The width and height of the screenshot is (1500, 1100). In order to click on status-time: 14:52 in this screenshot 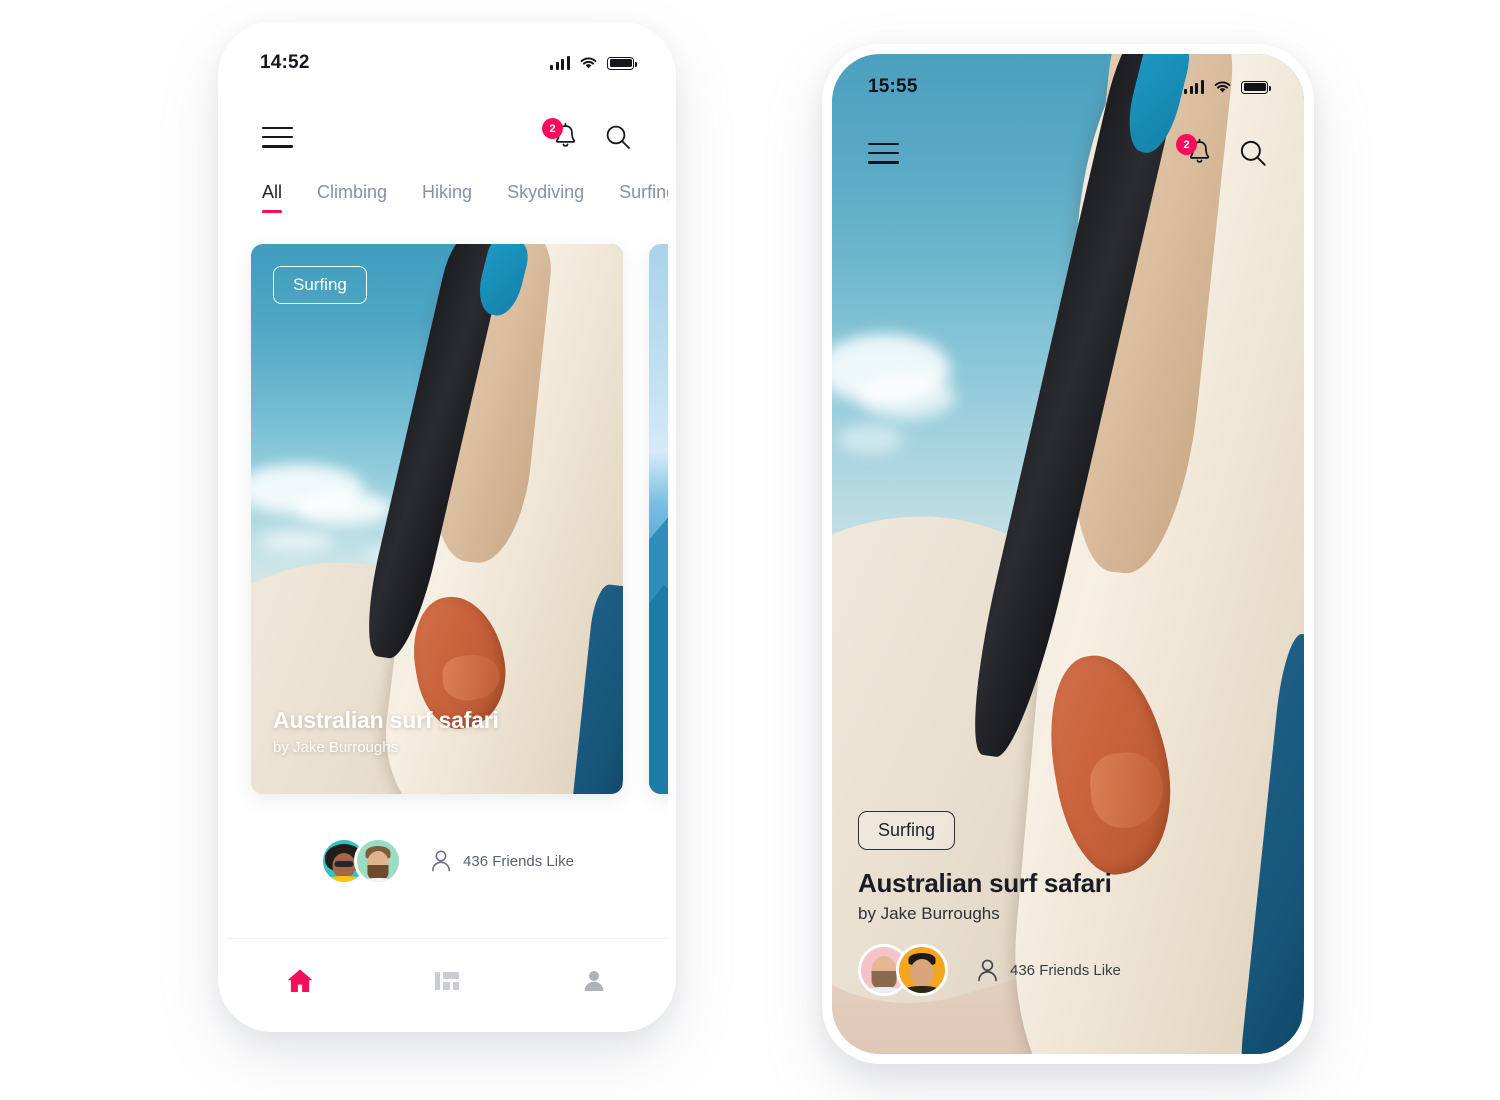, I will do `click(285, 62)`.